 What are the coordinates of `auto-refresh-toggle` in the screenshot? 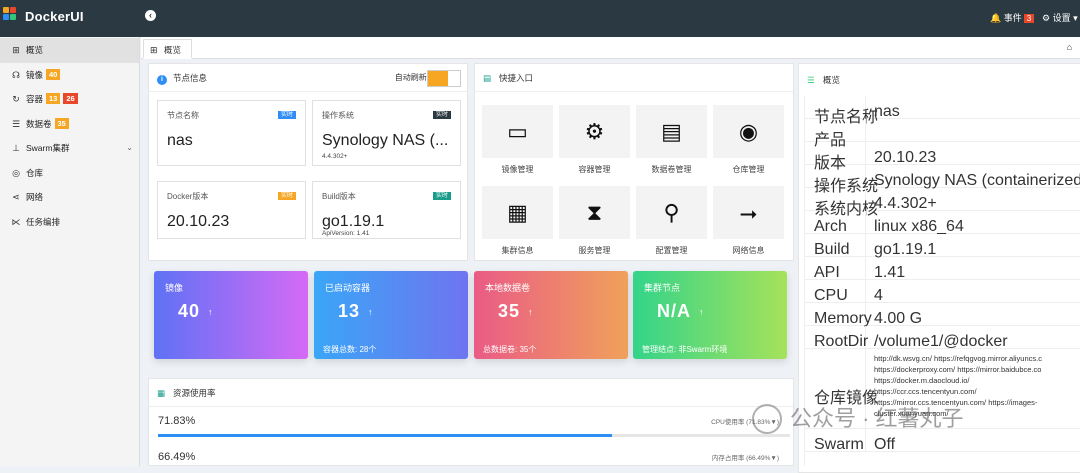 It's located at (444, 78).